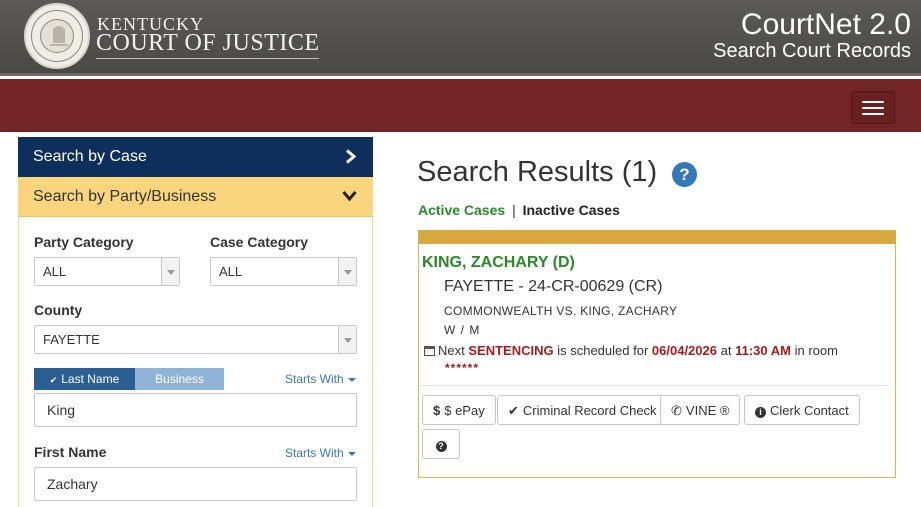  I want to click on case-status-links: Active Cases | Inactive Cases, so click(519, 210).